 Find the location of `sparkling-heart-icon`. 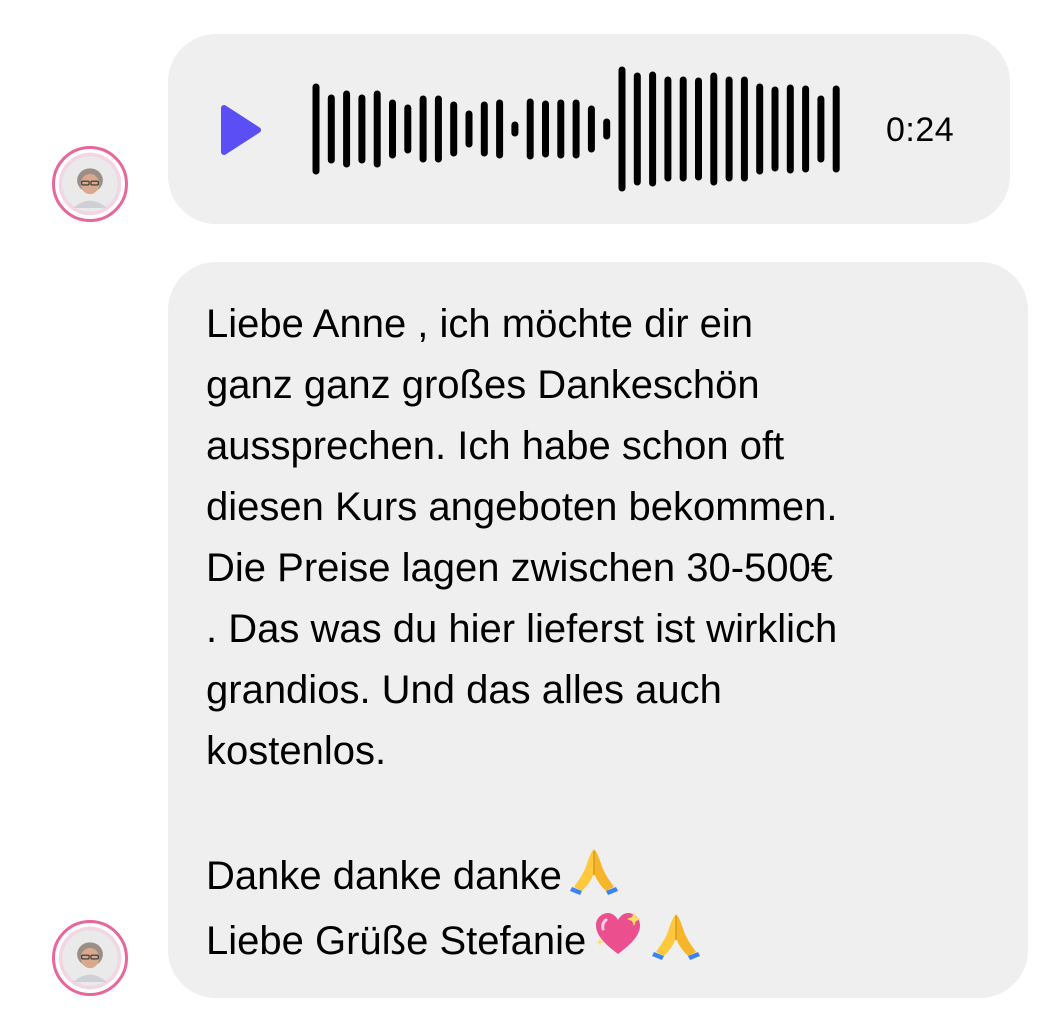

sparkling-heart-icon is located at coordinates (618, 934).